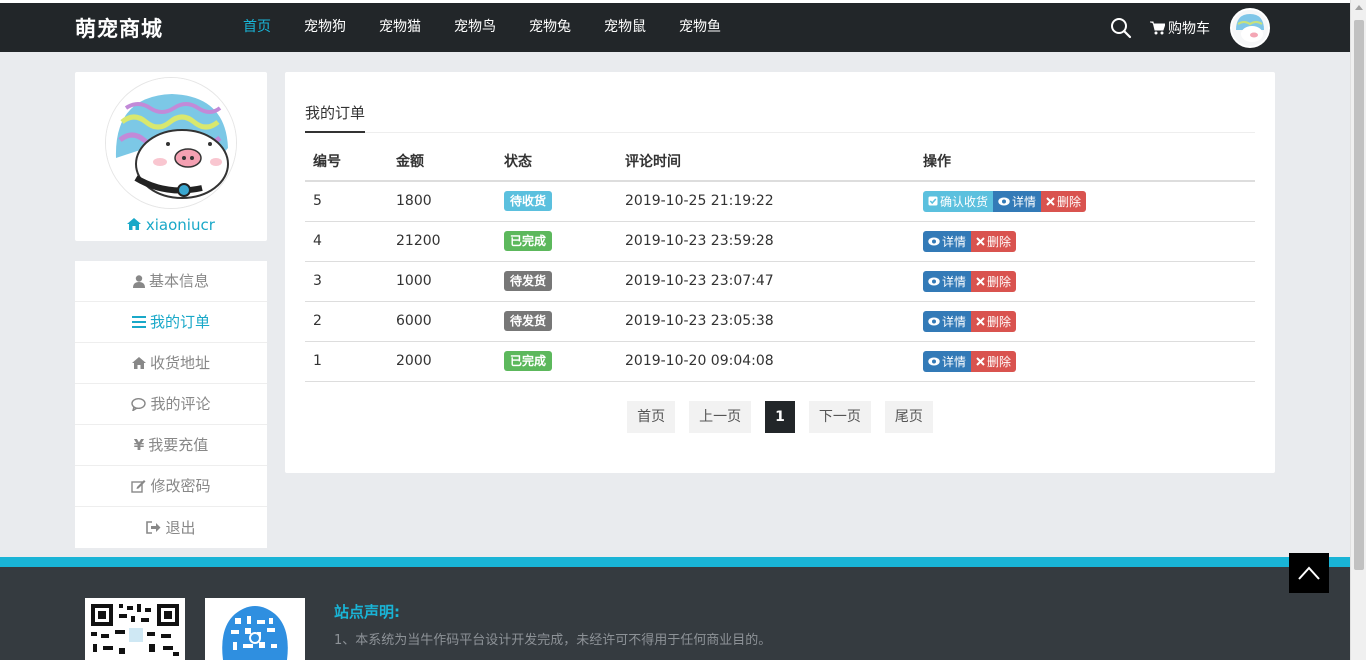  Describe the element at coordinates (138, 281) in the screenshot. I see `user-icon` at that location.